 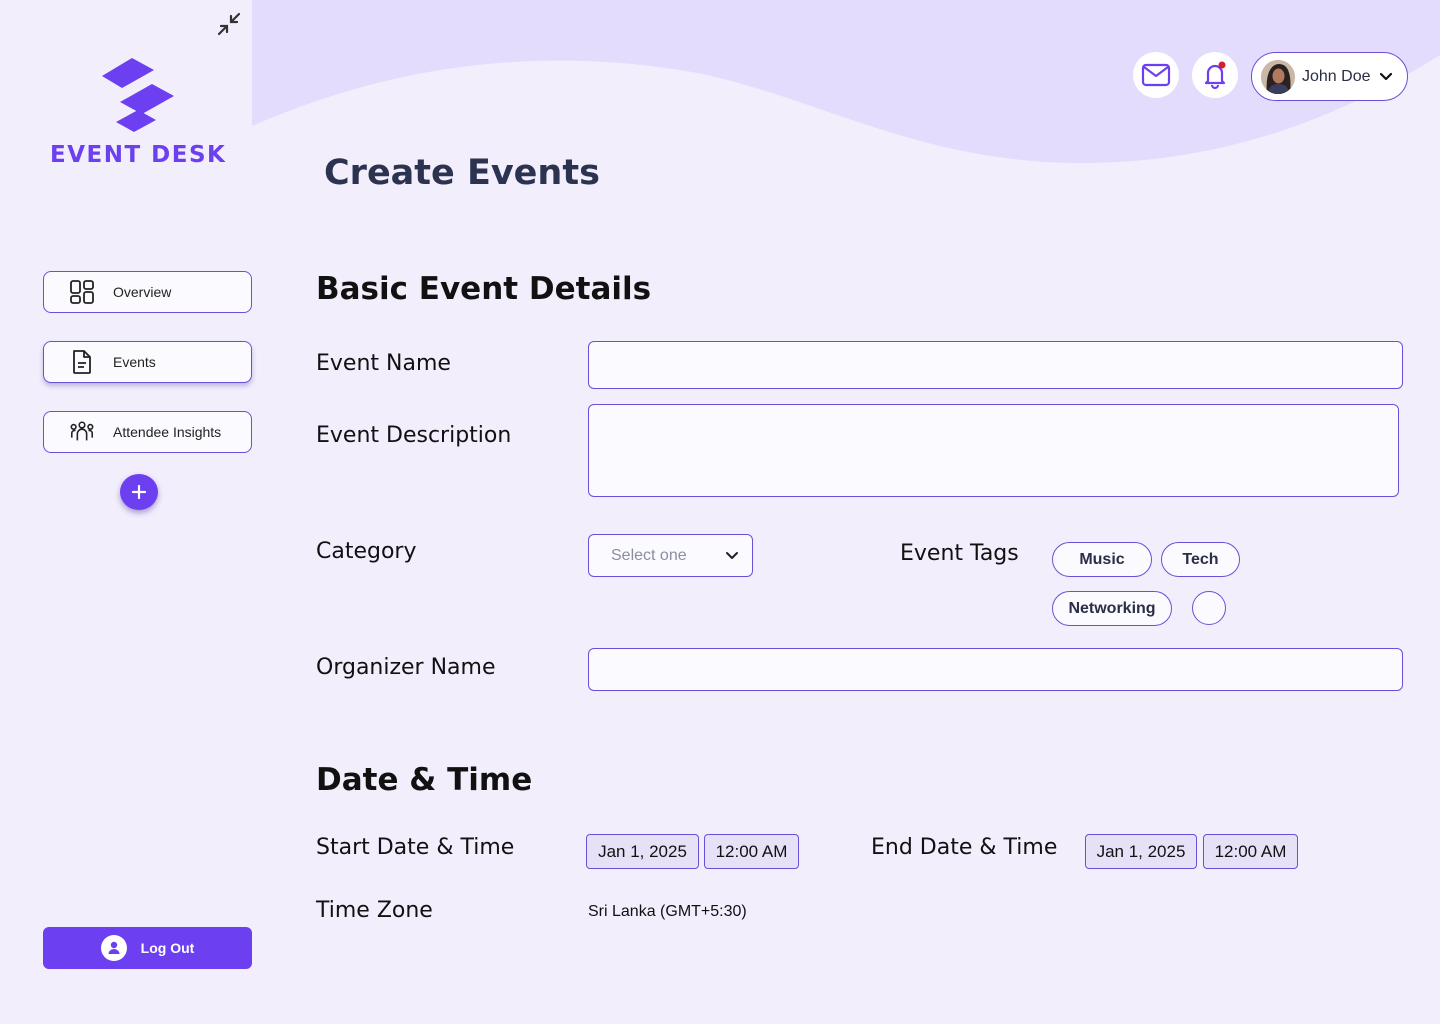 I want to click on end-date-picker: Jan 1, 2025, so click(x=1141, y=851).